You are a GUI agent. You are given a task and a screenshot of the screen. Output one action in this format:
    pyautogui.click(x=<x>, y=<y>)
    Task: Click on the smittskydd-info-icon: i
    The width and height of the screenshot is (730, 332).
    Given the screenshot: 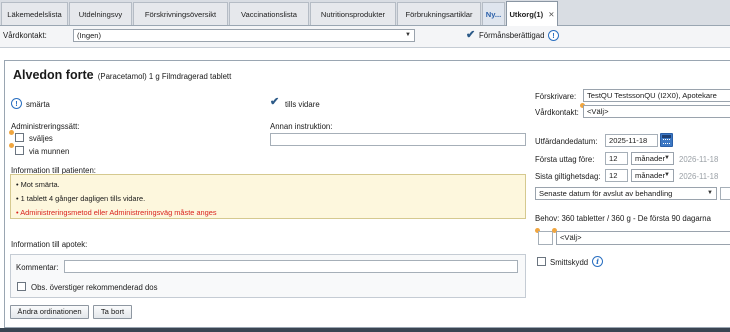 What is the action you would take?
    pyautogui.click(x=597, y=261)
    